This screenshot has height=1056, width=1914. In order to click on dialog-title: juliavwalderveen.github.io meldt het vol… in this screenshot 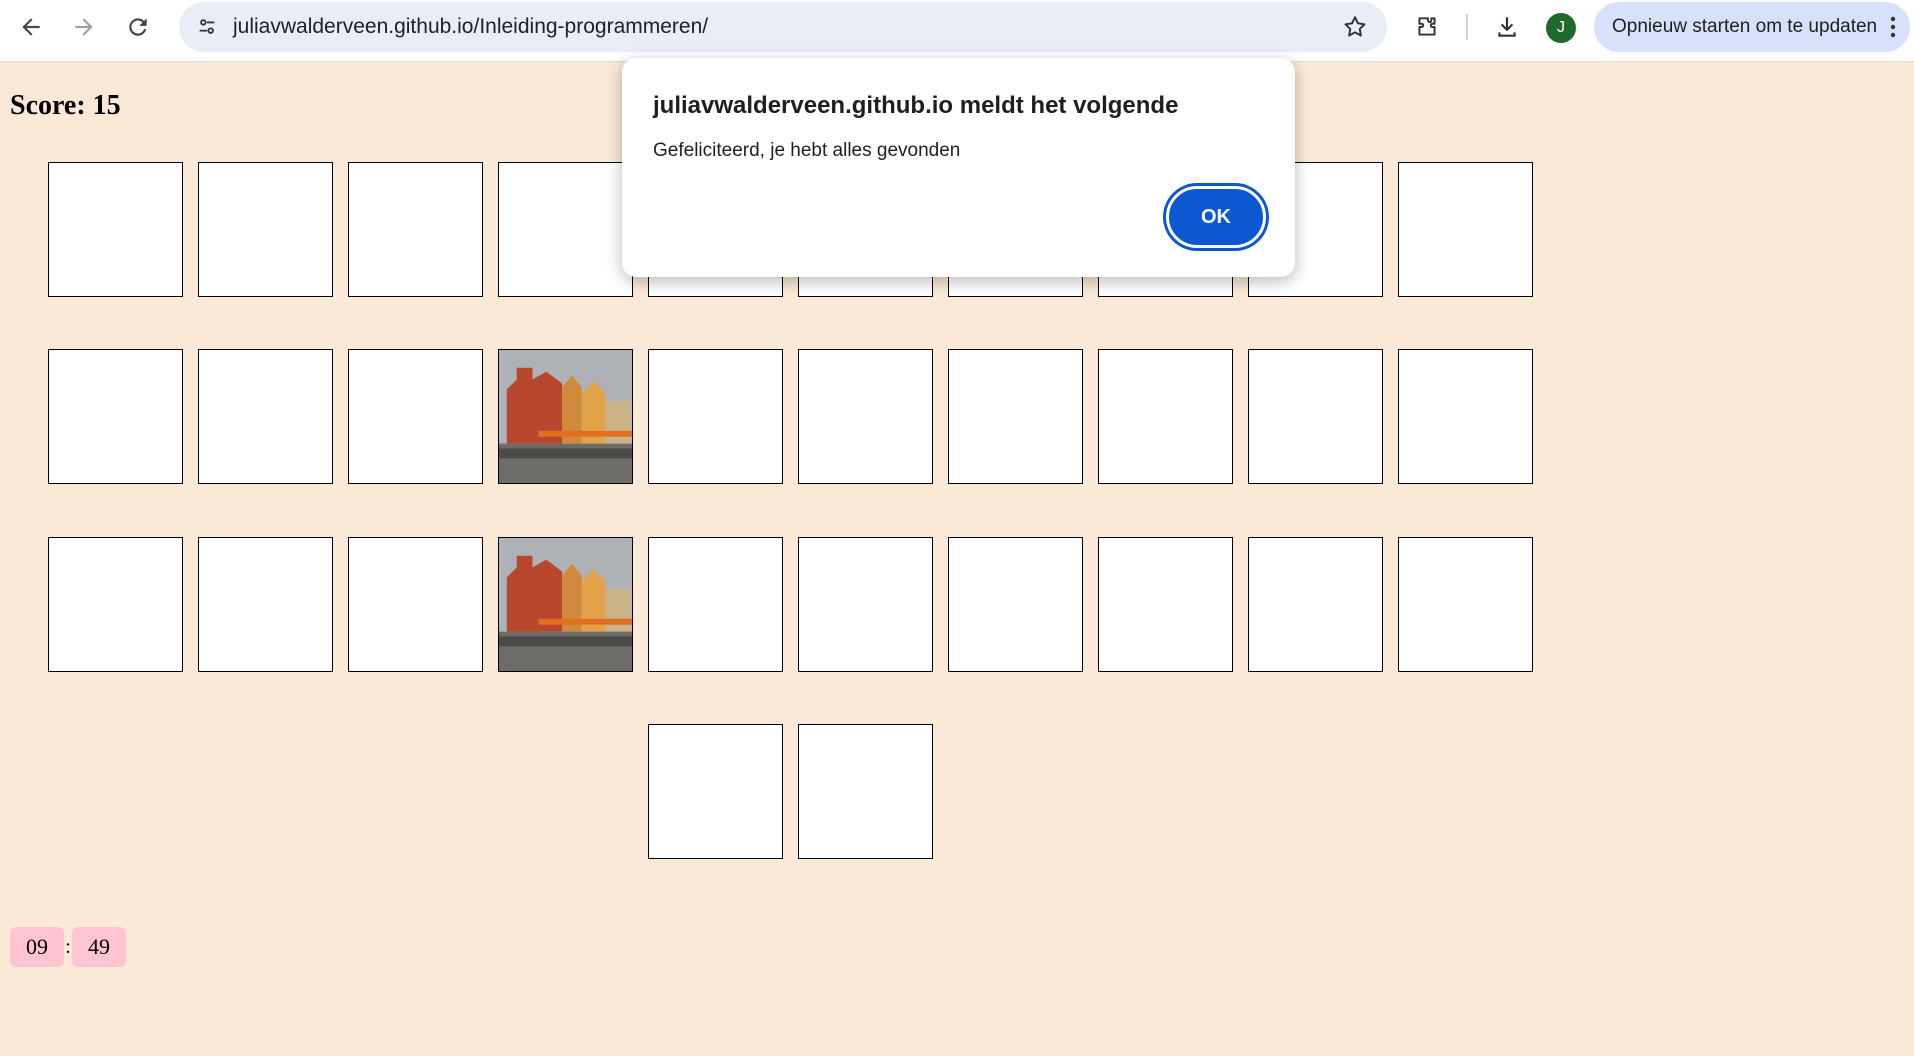, I will do `click(916, 105)`.